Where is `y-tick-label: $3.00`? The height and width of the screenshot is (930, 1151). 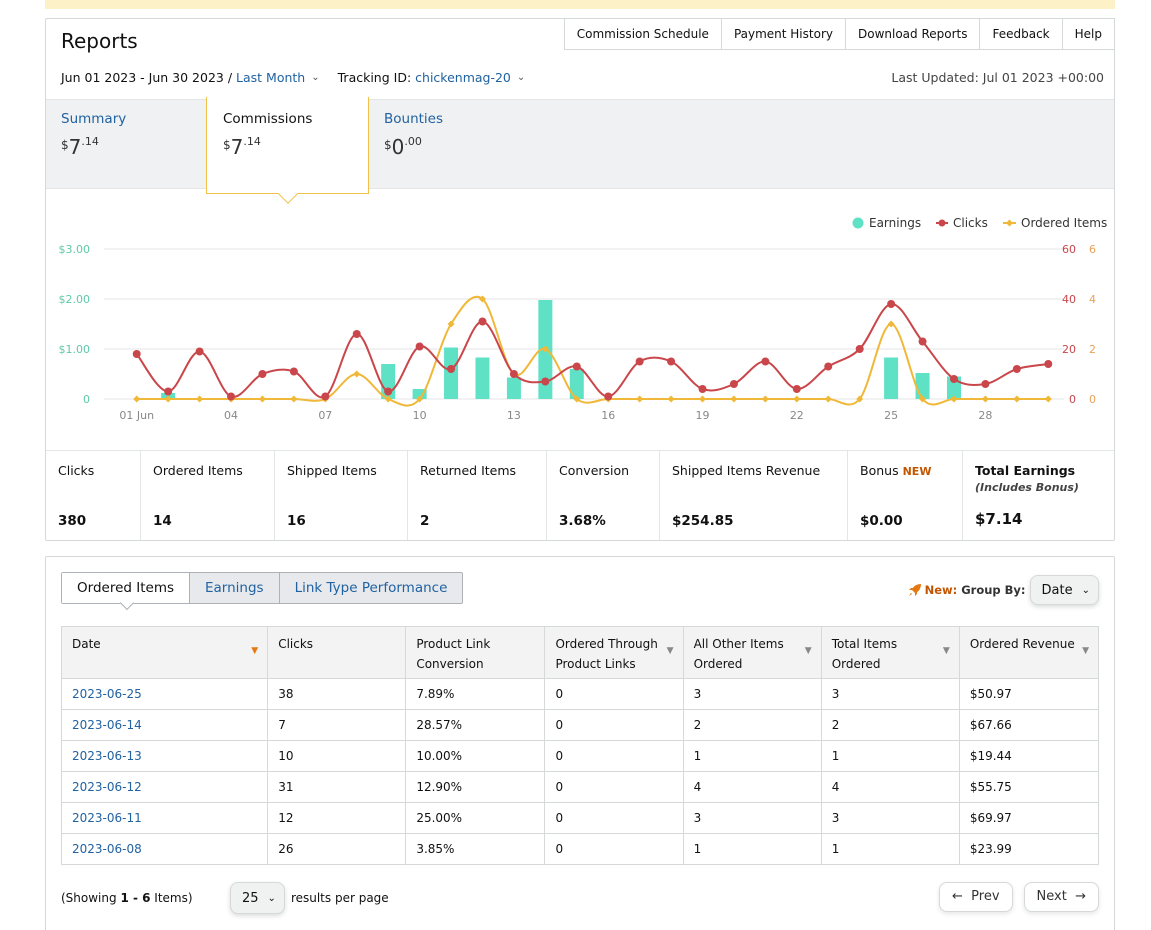
y-tick-label: $3.00 is located at coordinates (75, 249).